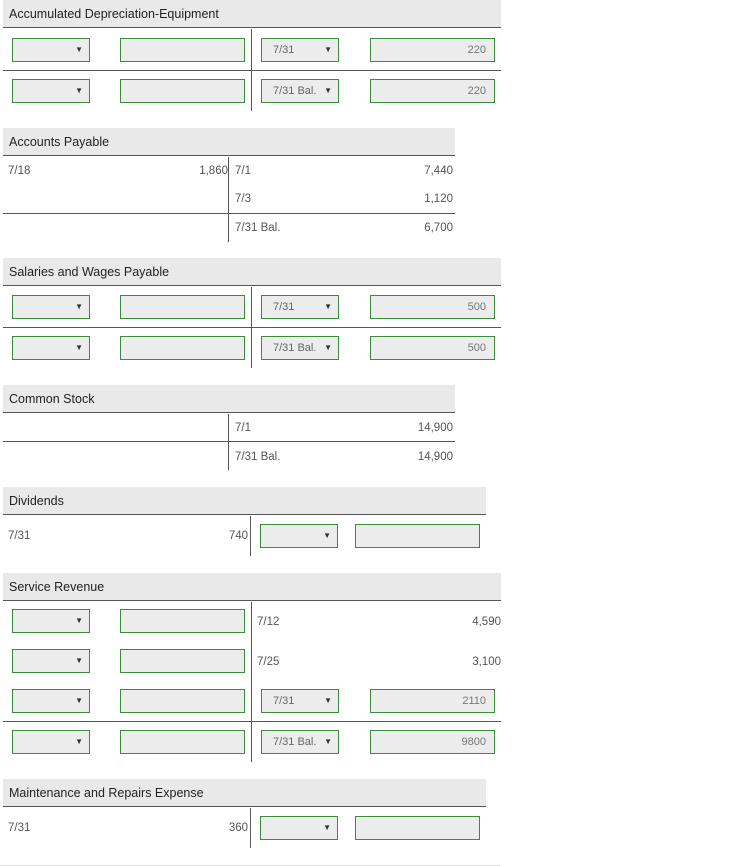 This screenshot has width=743, height=866. I want to click on account-title: Salaries and Wages Payable, so click(252, 272).